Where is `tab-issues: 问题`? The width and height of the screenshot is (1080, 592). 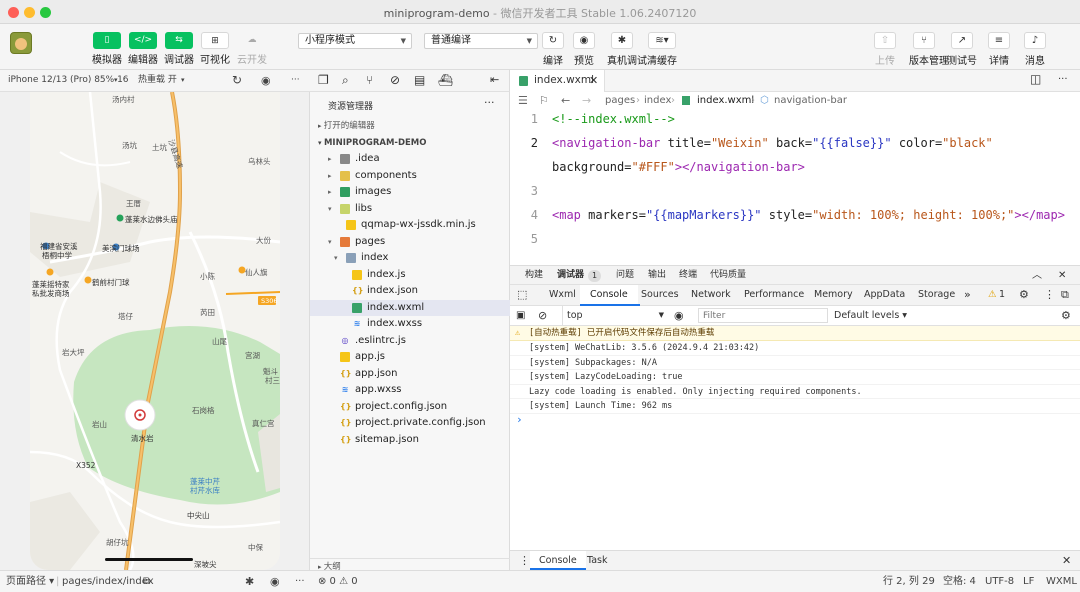
tab-issues: 问题 is located at coordinates (625, 275).